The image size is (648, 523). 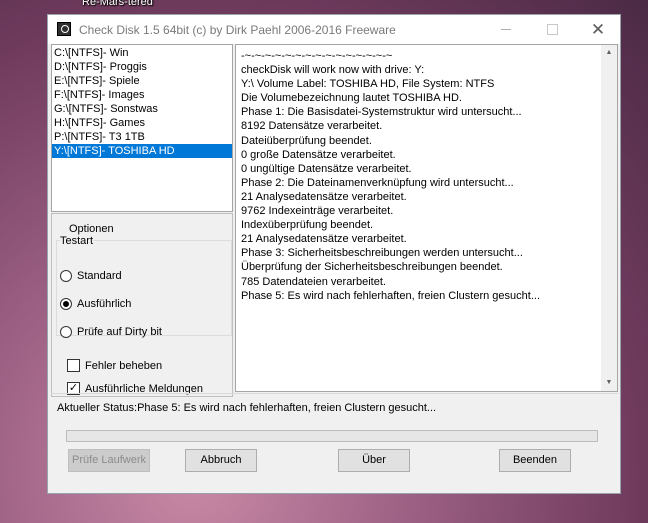 I want to click on close-icon: ✕, so click(x=598, y=29).